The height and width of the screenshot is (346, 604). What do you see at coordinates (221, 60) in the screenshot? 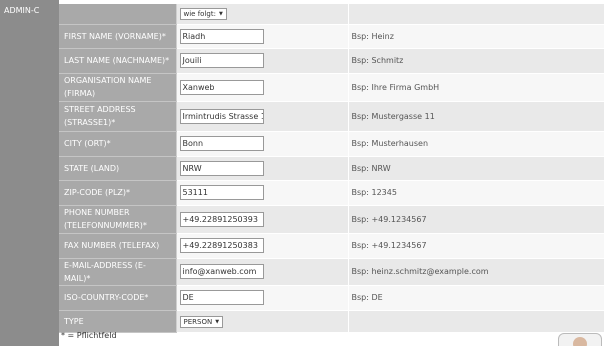
I see `last-name-input: Jouili` at bounding box center [221, 60].